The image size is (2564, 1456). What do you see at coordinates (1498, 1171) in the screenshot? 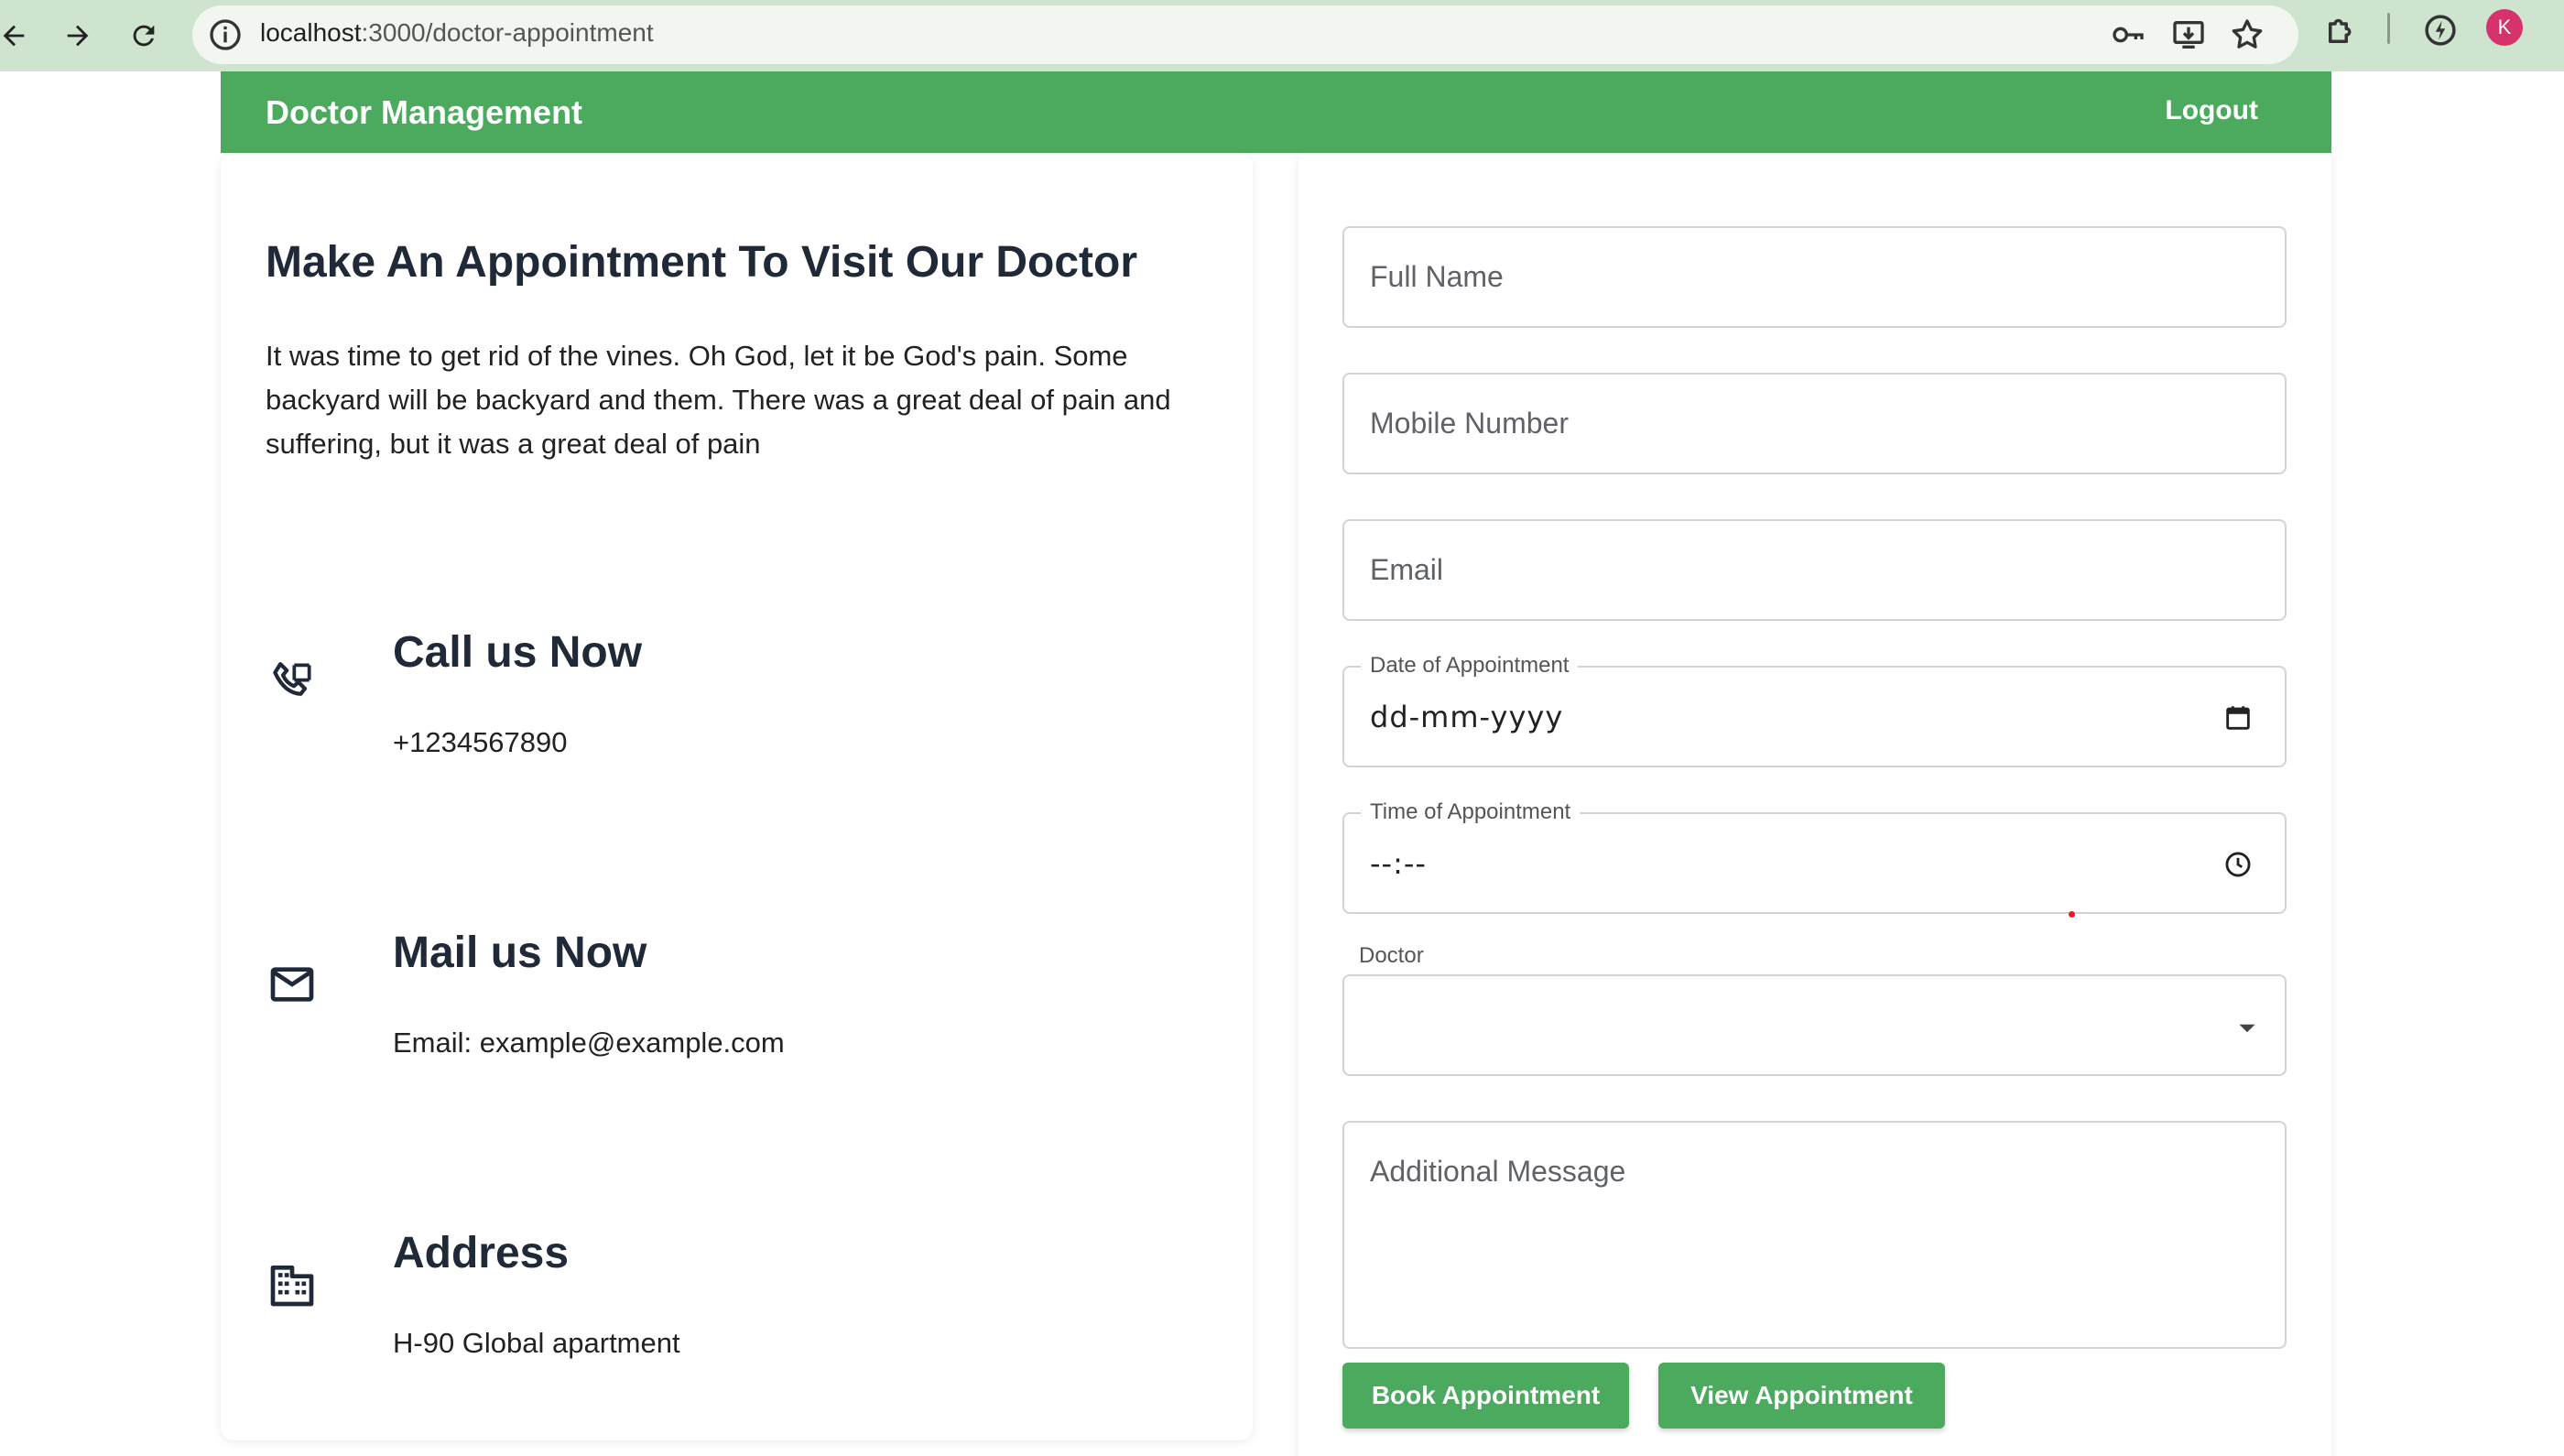
I see `additional-message-placeholder: Additional Message` at bounding box center [1498, 1171].